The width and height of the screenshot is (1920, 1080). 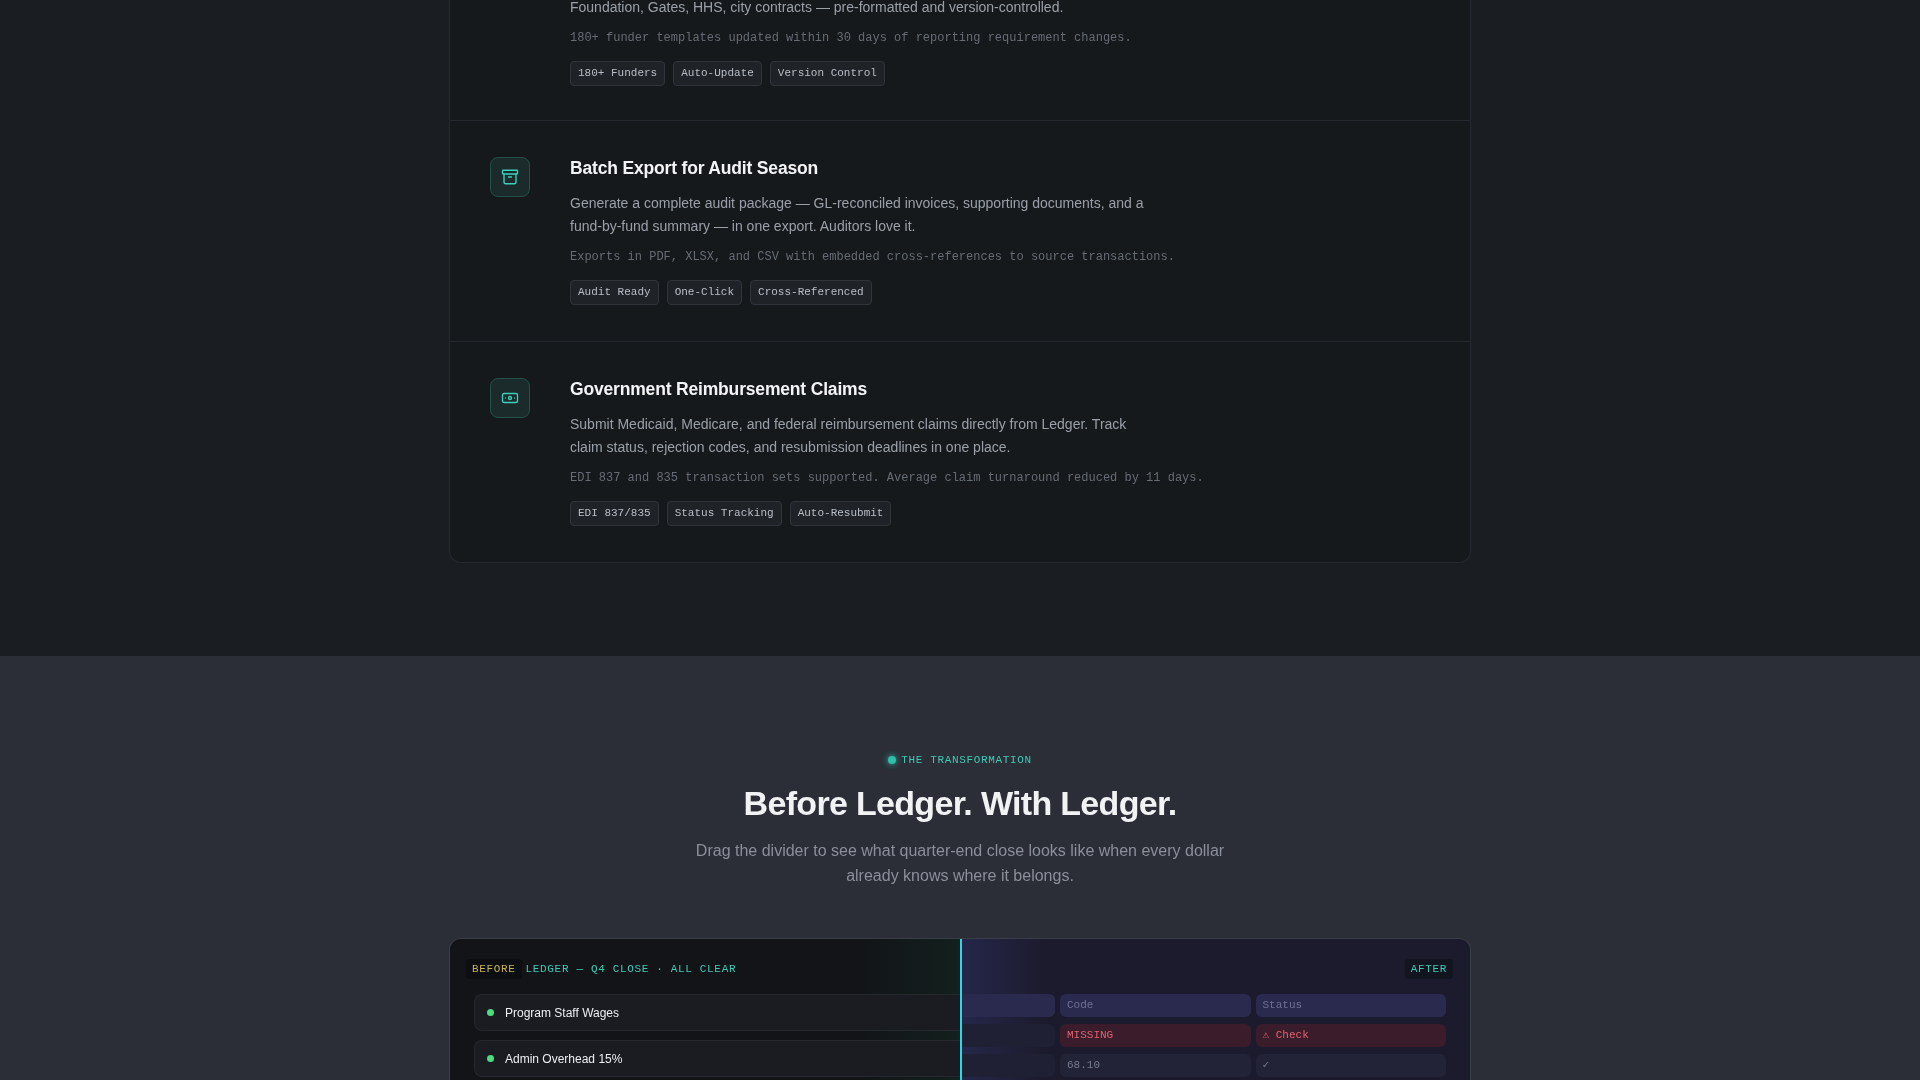 I want to click on ledger-row-label: Program Staff Wages, so click(x=562, y=1013).